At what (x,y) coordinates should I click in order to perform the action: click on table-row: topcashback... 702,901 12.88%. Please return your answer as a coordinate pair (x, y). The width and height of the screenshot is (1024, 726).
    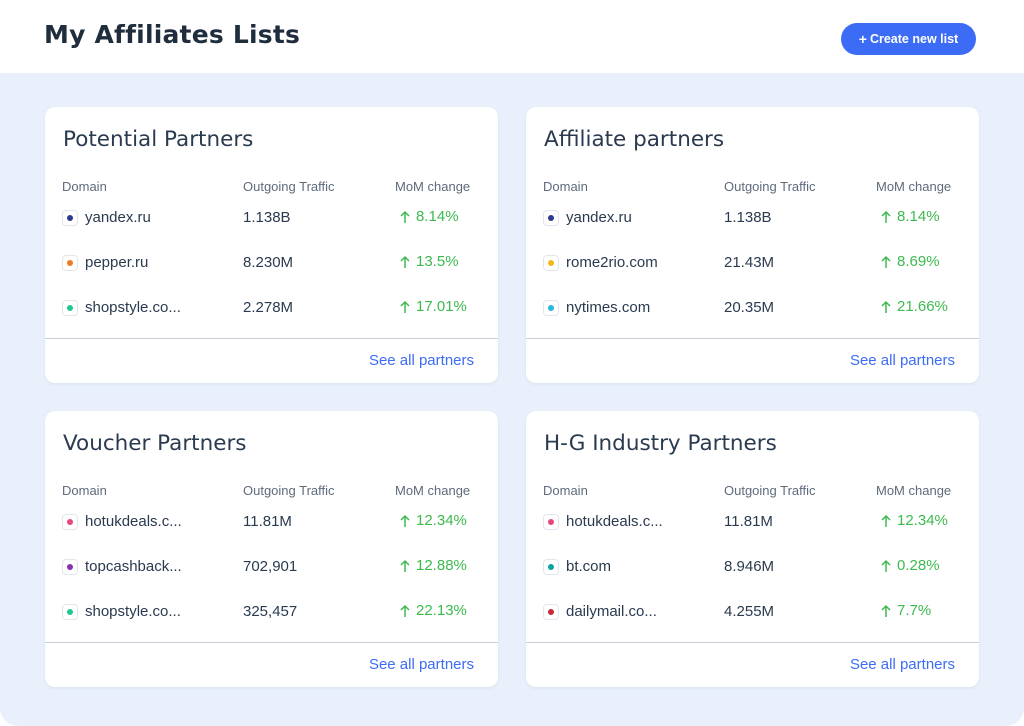
    Looking at the image, I should click on (271, 567).